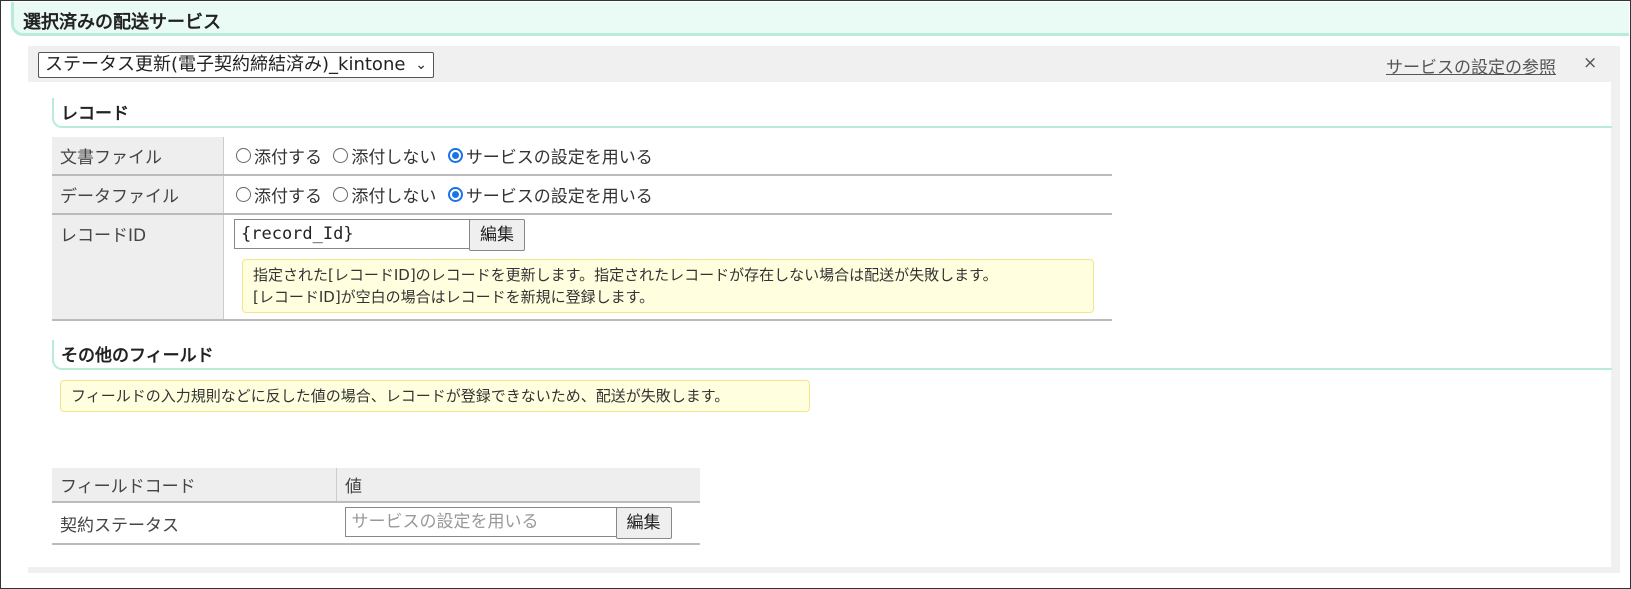  Describe the element at coordinates (194, 485) in the screenshot. I see `column-header-field-code: フィールドコード` at that location.